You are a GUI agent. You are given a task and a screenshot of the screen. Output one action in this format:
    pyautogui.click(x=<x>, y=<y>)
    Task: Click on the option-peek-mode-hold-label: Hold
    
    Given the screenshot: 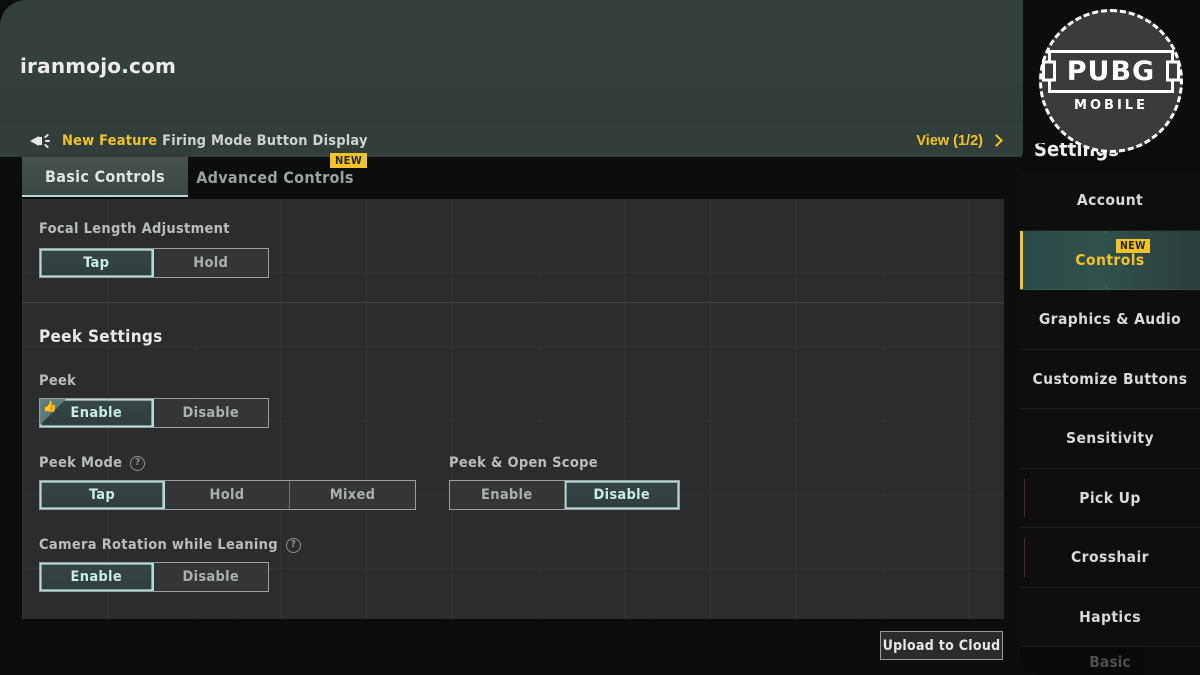 What is the action you would take?
    pyautogui.click(x=227, y=495)
    